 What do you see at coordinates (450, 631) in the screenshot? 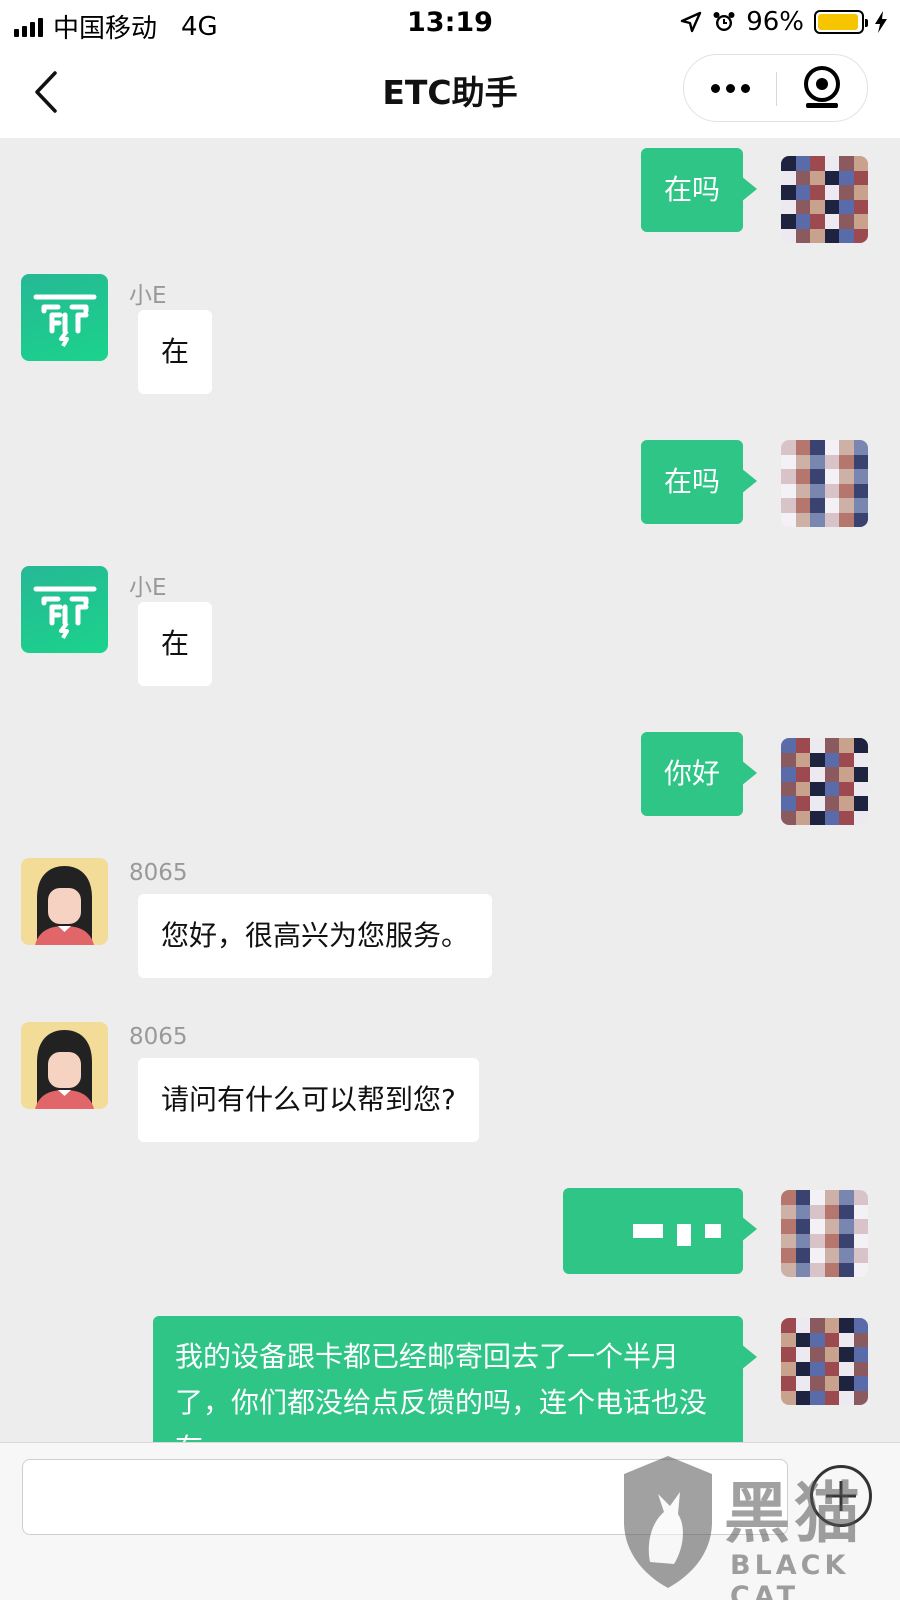
I see `message-row: 小E 在` at bounding box center [450, 631].